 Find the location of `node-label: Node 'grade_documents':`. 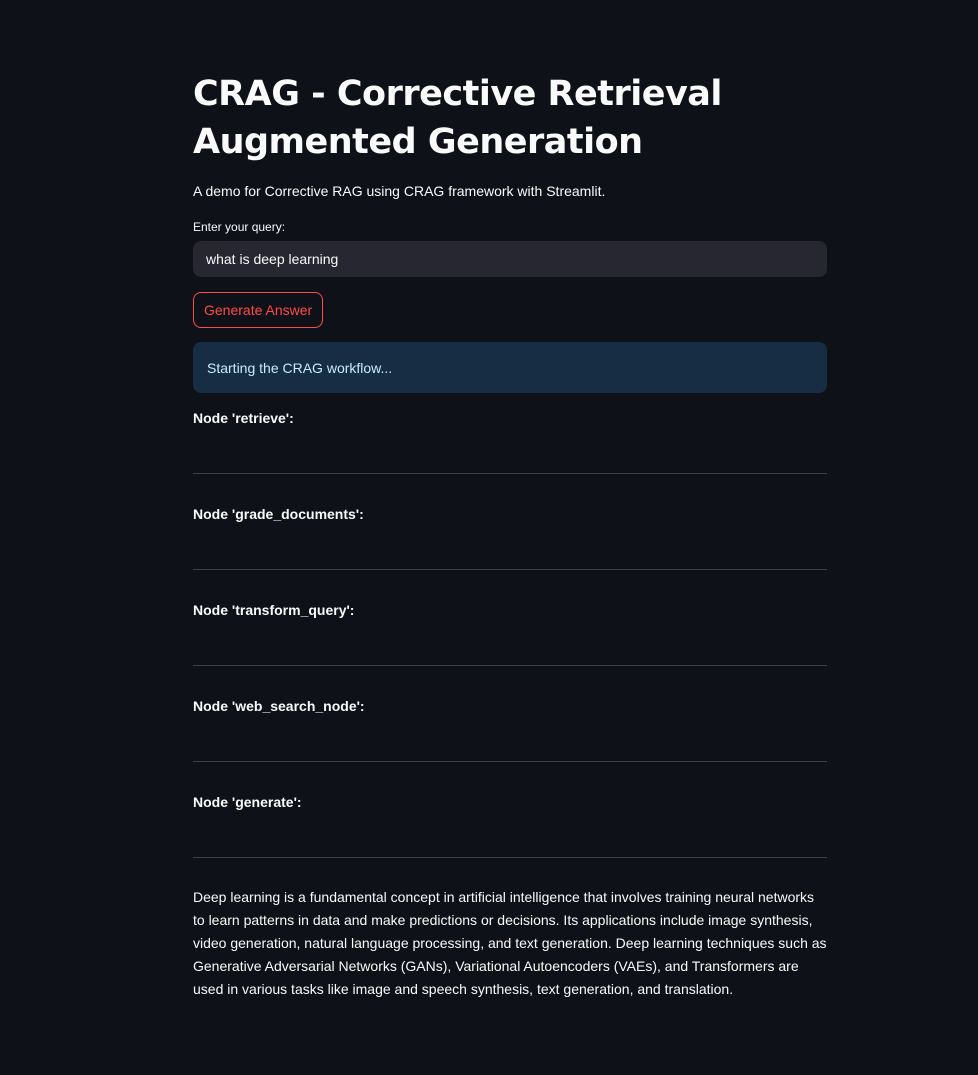

node-label: Node 'grade_documents': is located at coordinates (278, 514).